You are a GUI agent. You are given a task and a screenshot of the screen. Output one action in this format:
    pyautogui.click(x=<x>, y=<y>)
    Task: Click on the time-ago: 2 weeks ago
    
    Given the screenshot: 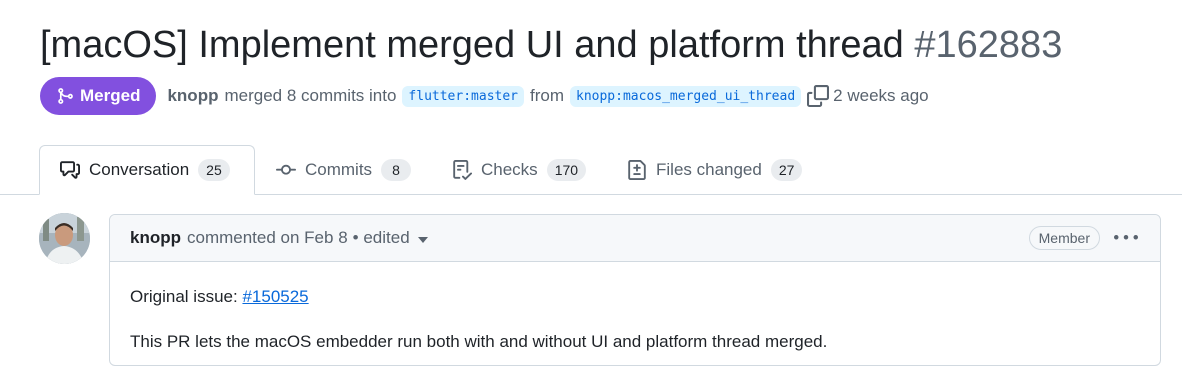 What is the action you would take?
    pyautogui.click(x=881, y=95)
    